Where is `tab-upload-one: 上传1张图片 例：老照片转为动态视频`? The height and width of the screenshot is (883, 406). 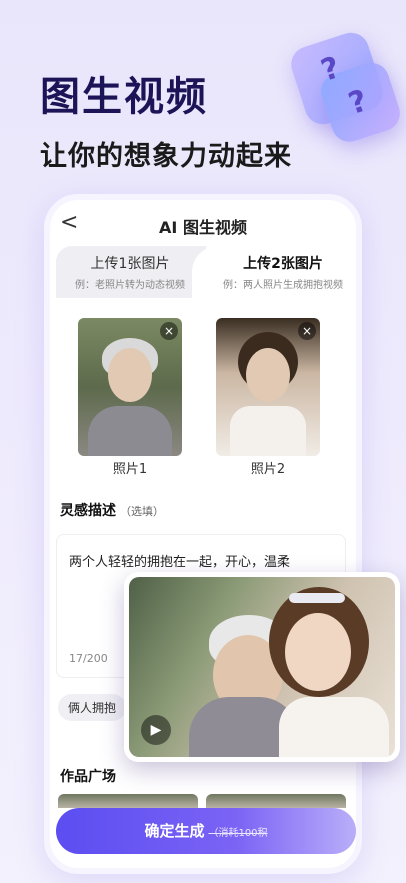
tab-upload-one: 上传1张图片 例：老照片转为动态视频 is located at coordinates (130, 272).